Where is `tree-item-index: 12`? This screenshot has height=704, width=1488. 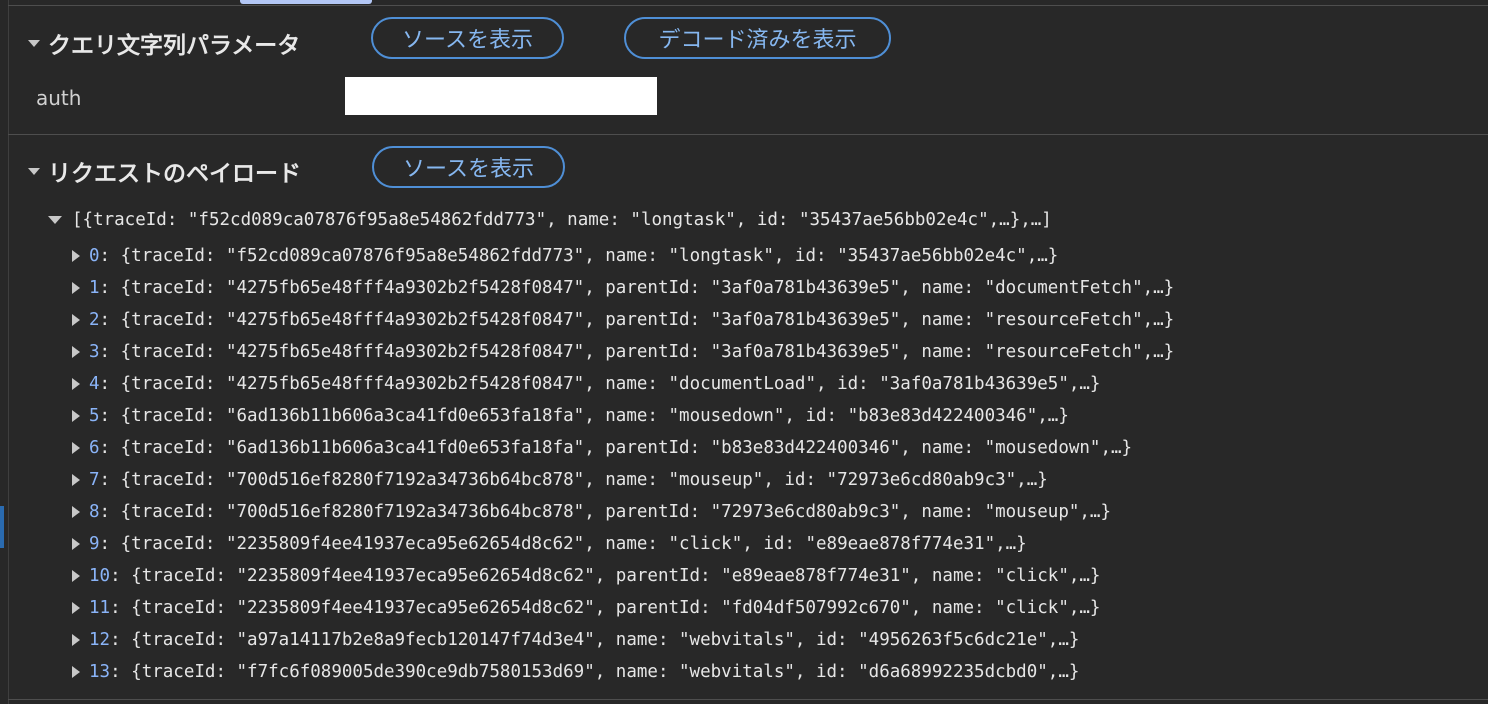
tree-item-index: 12 is located at coordinates (100, 640).